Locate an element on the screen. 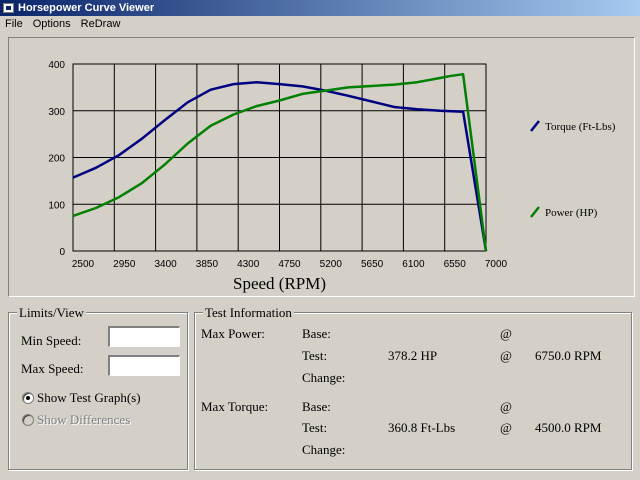 This screenshot has width=640, height=480. legend-label: Torque (Ft-Lbs) is located at coordinates (580, 127).